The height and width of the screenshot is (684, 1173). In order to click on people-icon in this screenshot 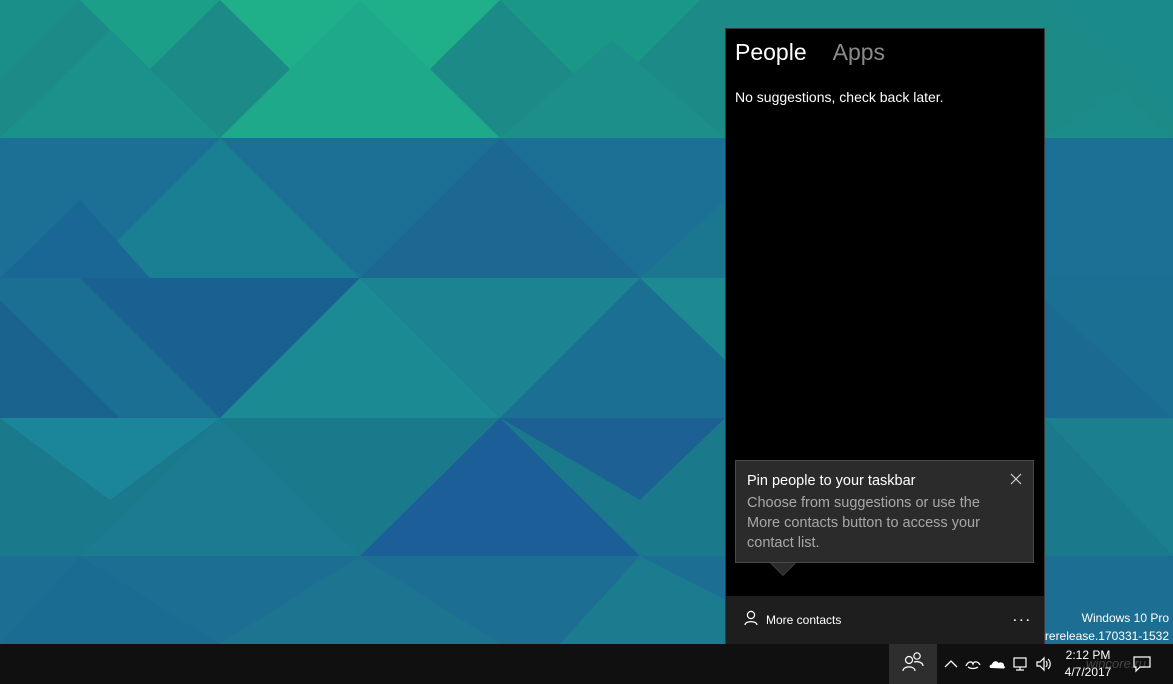, I will do `click(913, 664)`.